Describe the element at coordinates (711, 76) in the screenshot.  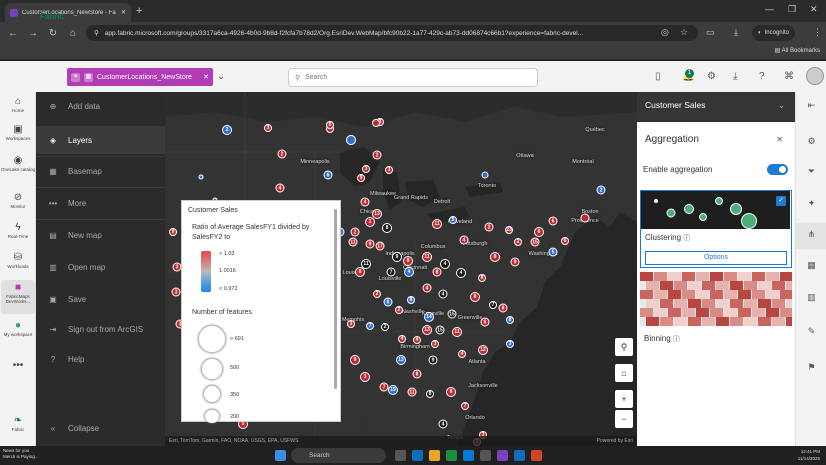
I see `settings-gear-icon: ⚙` at that location.